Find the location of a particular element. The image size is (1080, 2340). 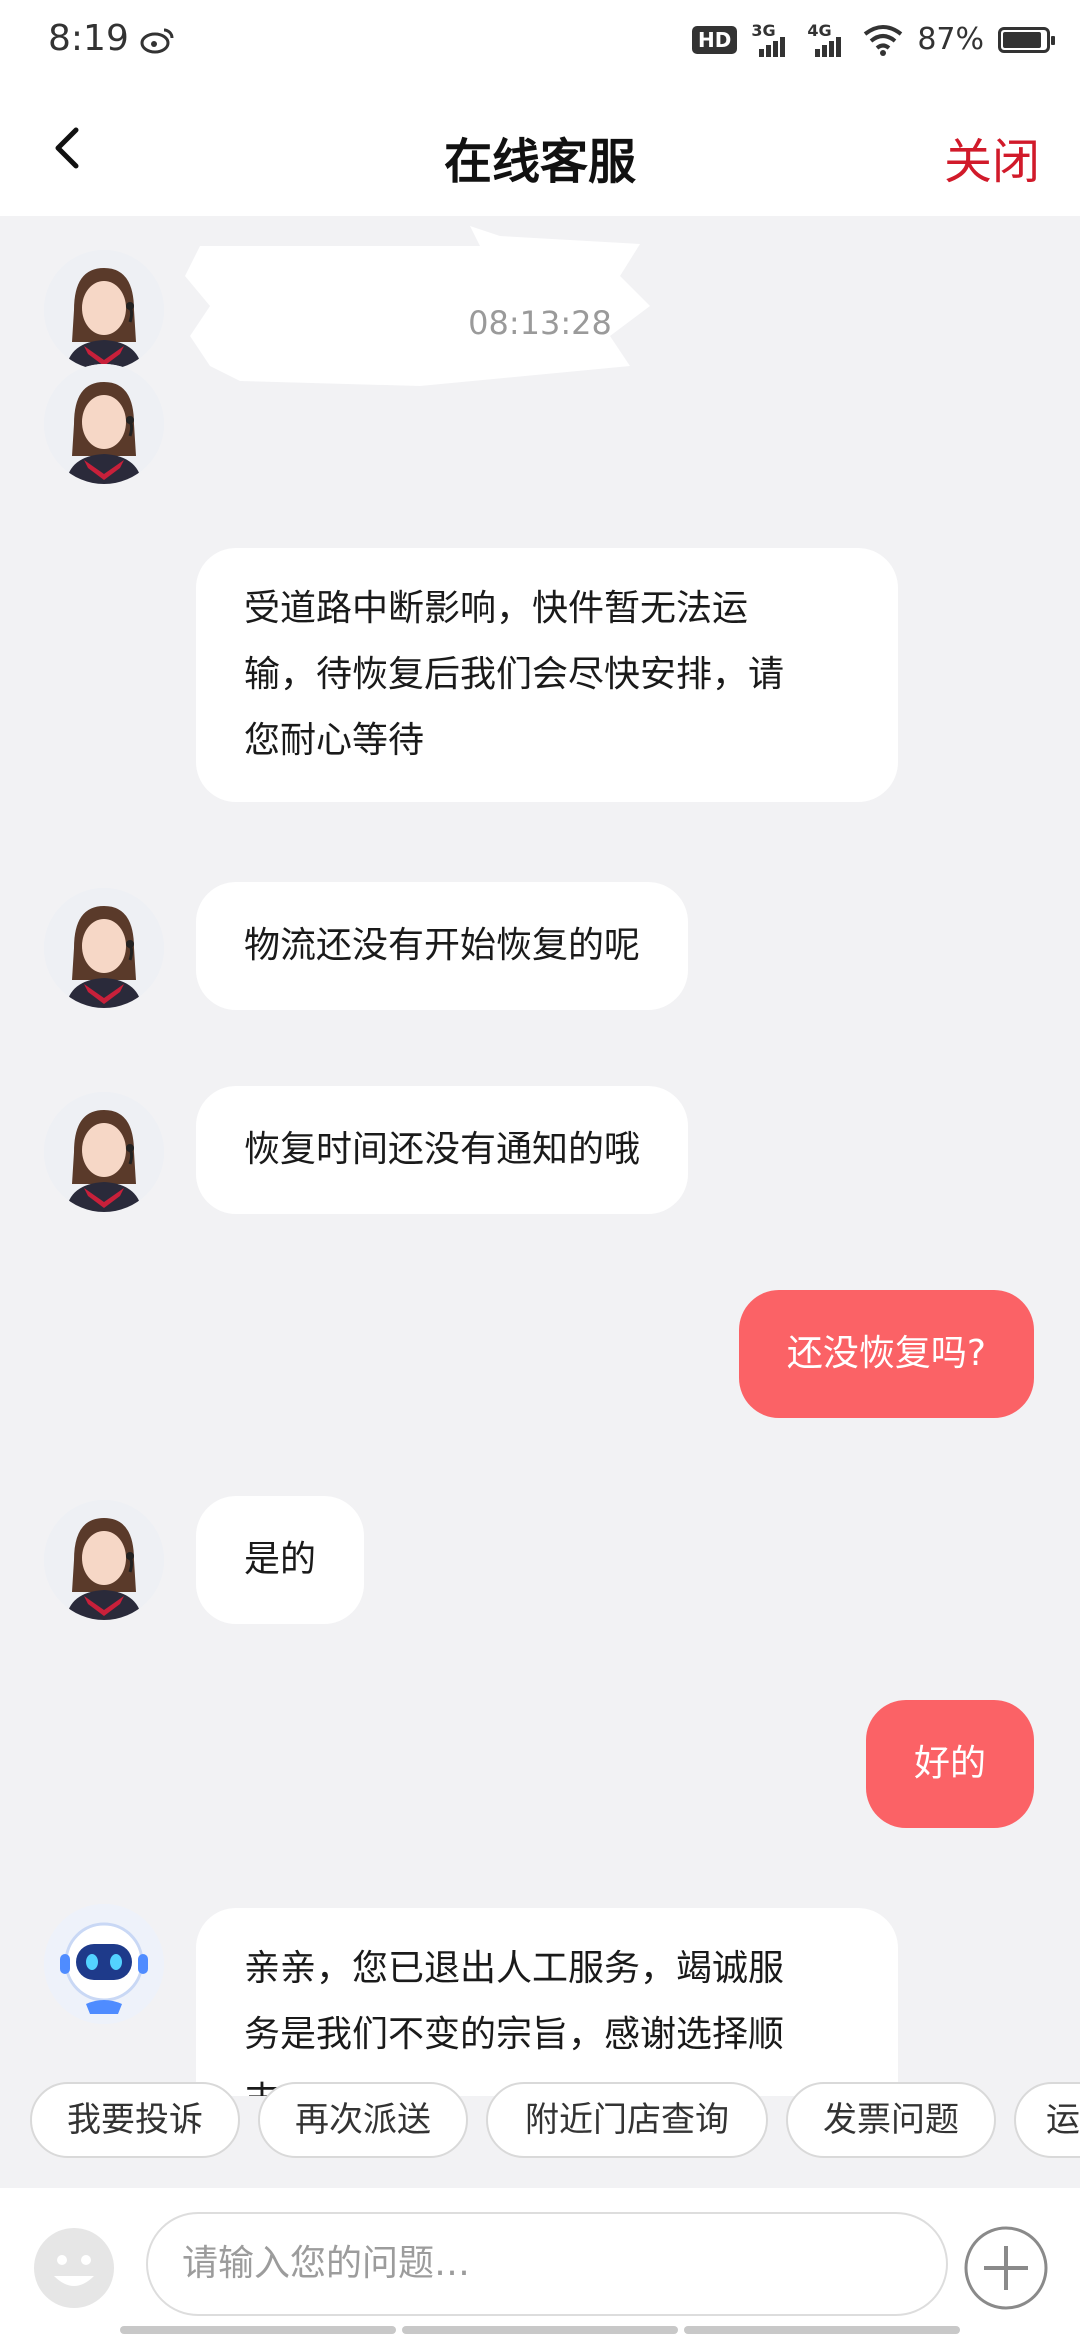

message-line: 您耐心等待 is located at coordinates (334, 740).